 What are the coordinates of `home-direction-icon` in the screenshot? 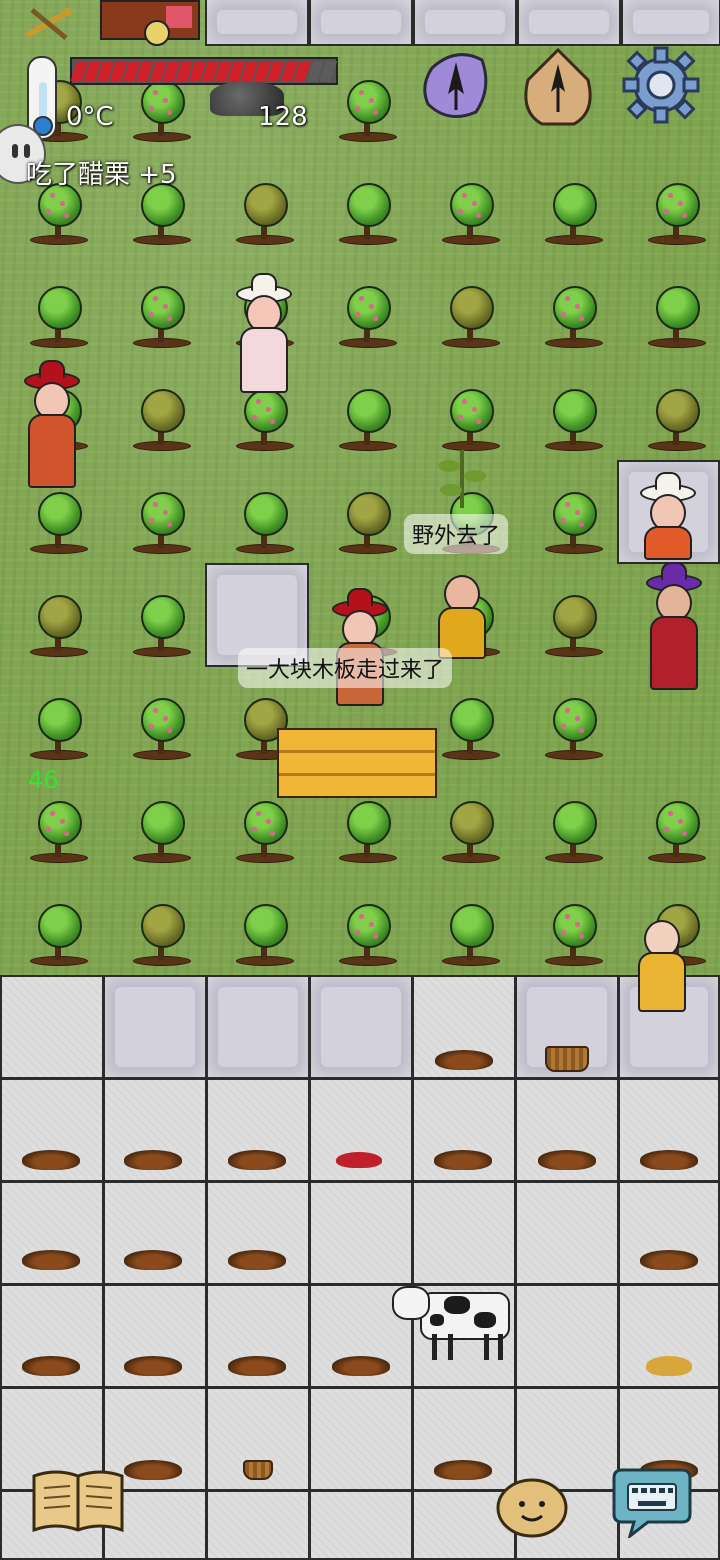 It's located at (558, 87).